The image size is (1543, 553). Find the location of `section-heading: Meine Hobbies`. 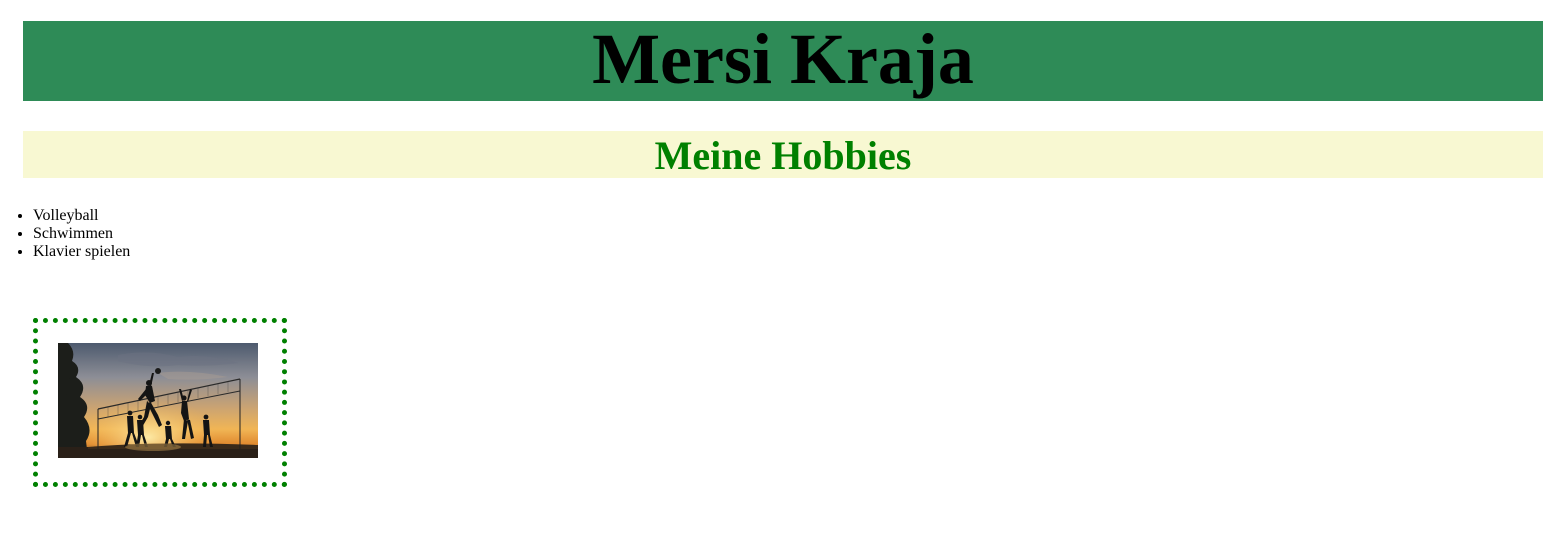

section-heading: Meine Hobbies is located at coordinates (783, 155).